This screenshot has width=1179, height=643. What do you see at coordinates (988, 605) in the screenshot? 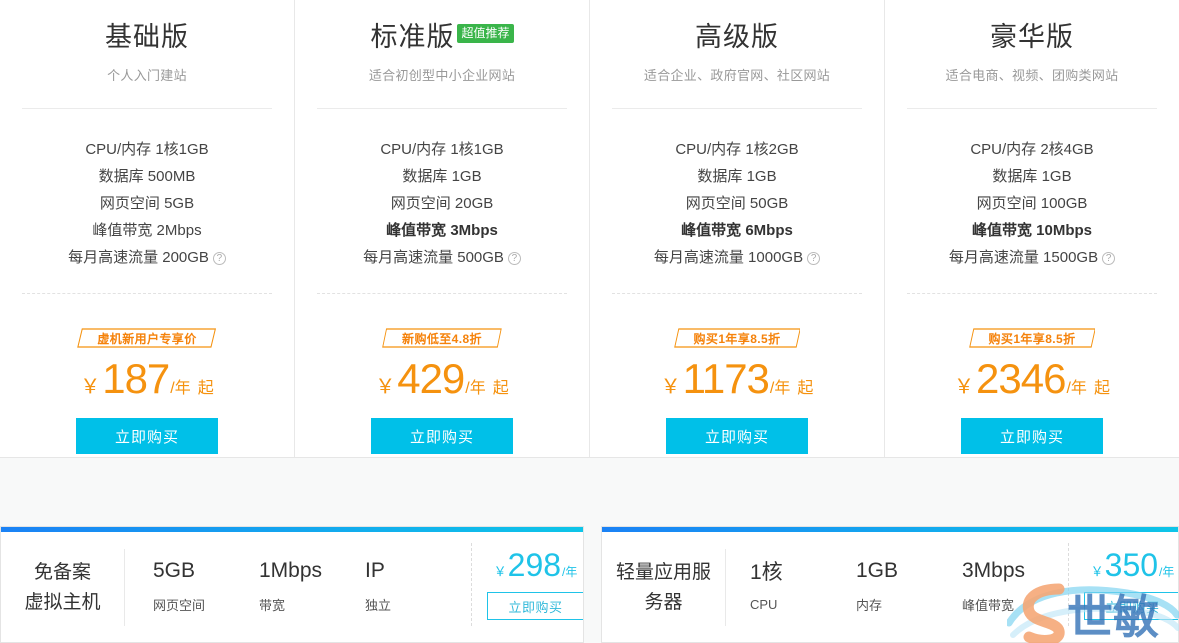
I see `panel-spec-label: 峰值带宽` at bounding box center [988, 605].